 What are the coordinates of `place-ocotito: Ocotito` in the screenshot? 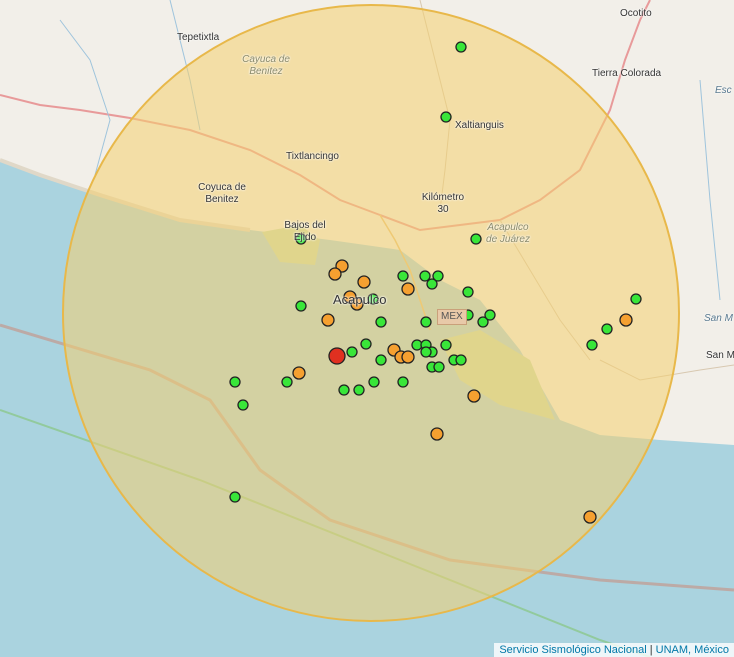 It's located at (636, 13).